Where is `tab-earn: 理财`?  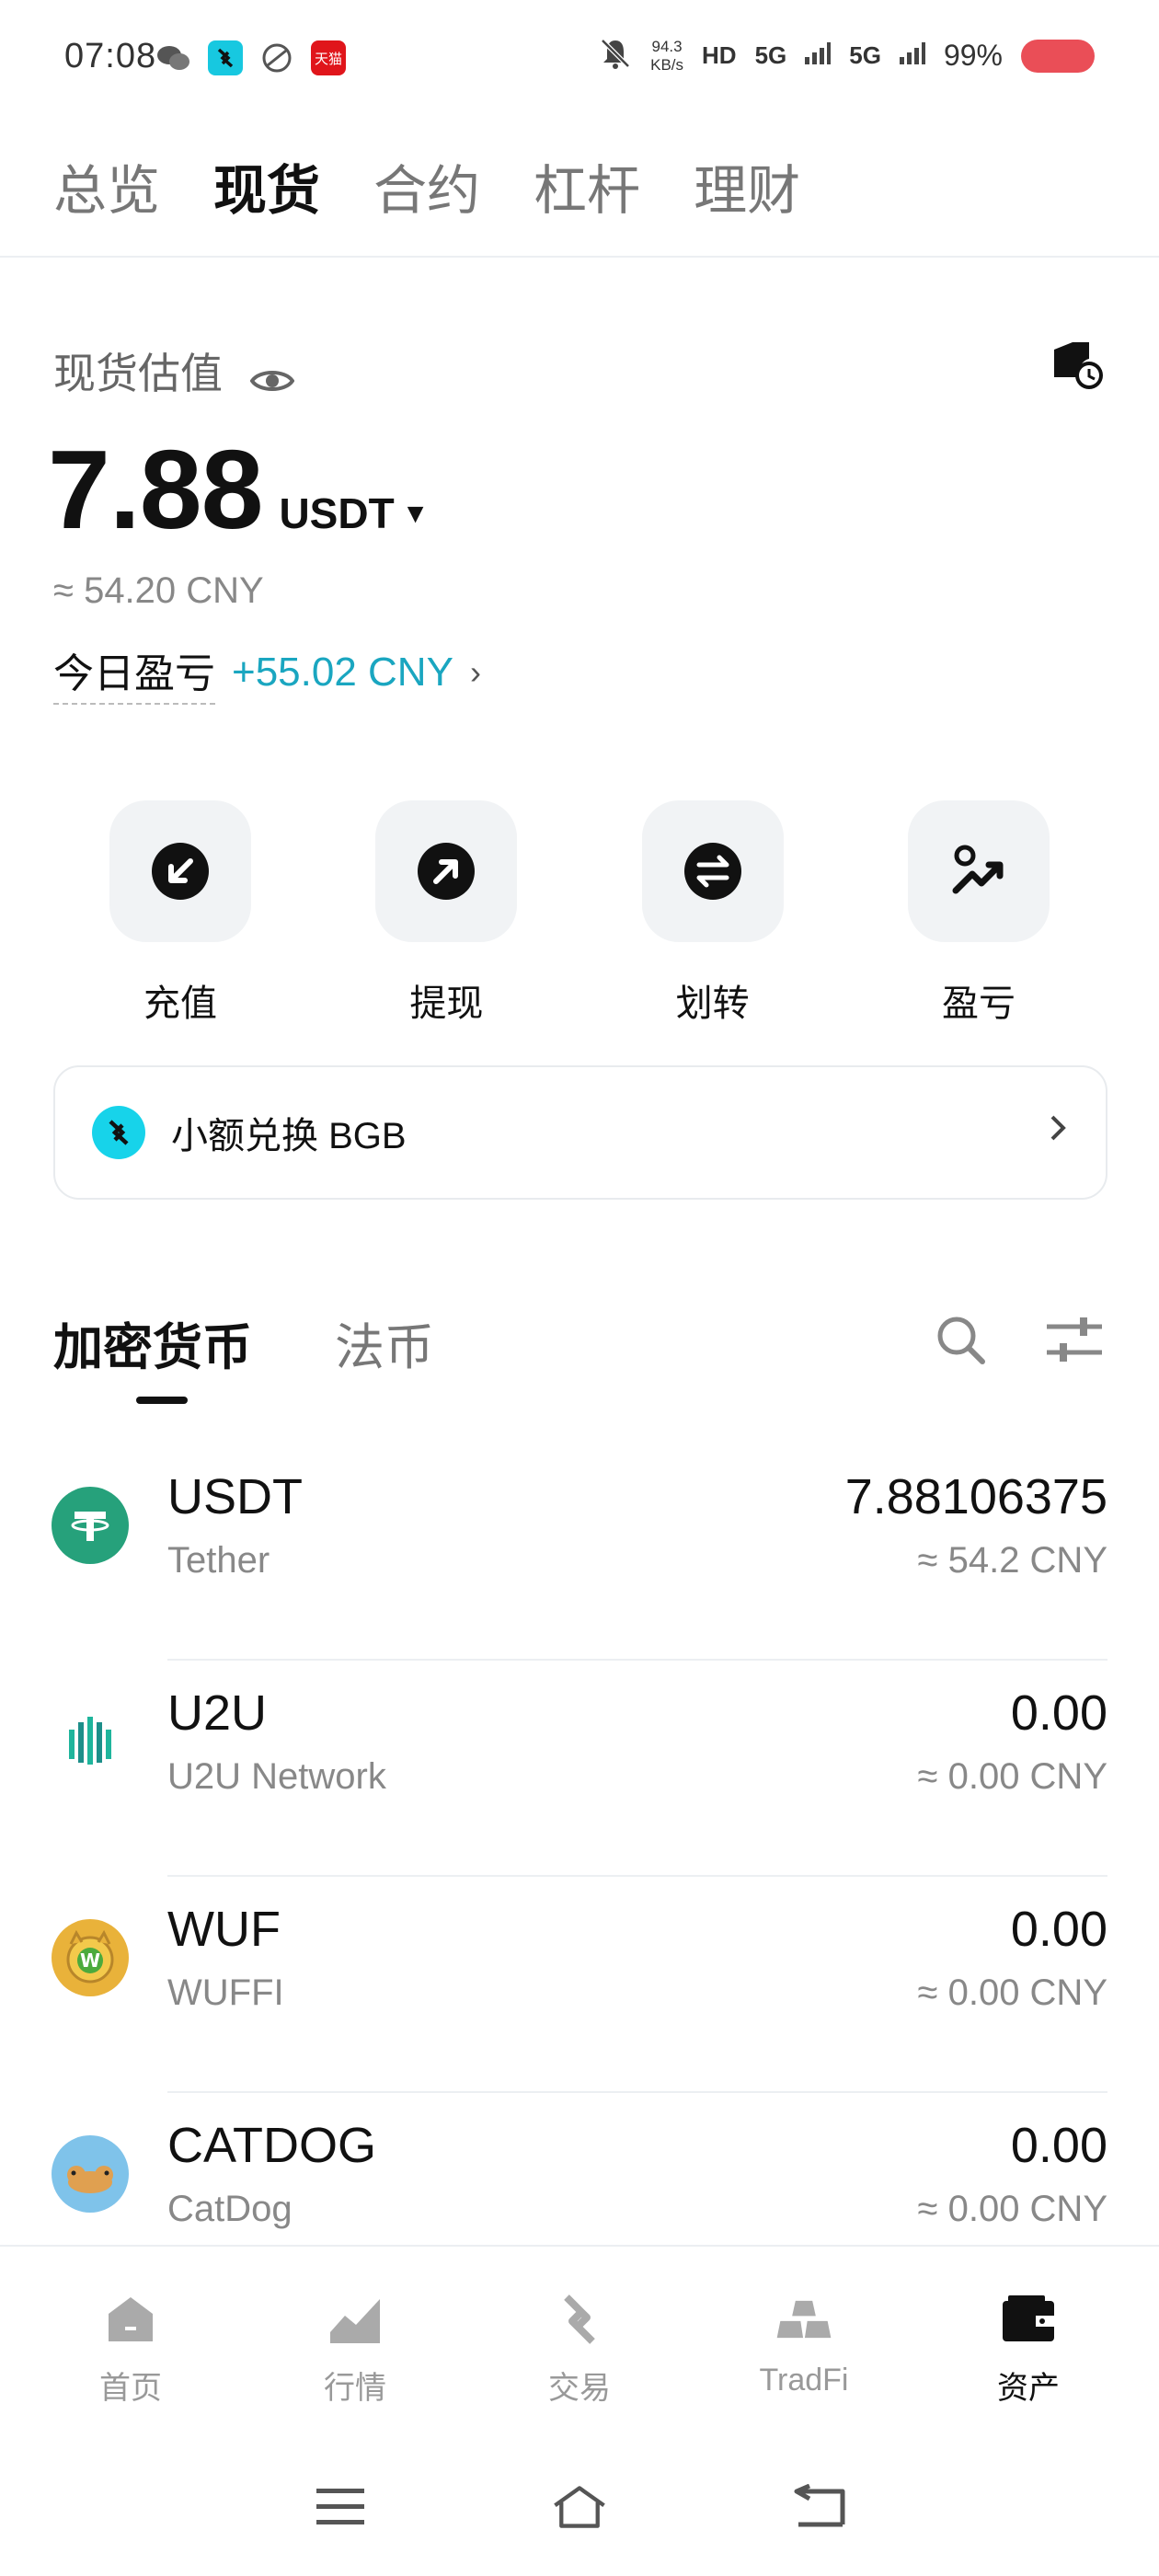
tab-earn: 理财 is located at coordinates (747, 185).